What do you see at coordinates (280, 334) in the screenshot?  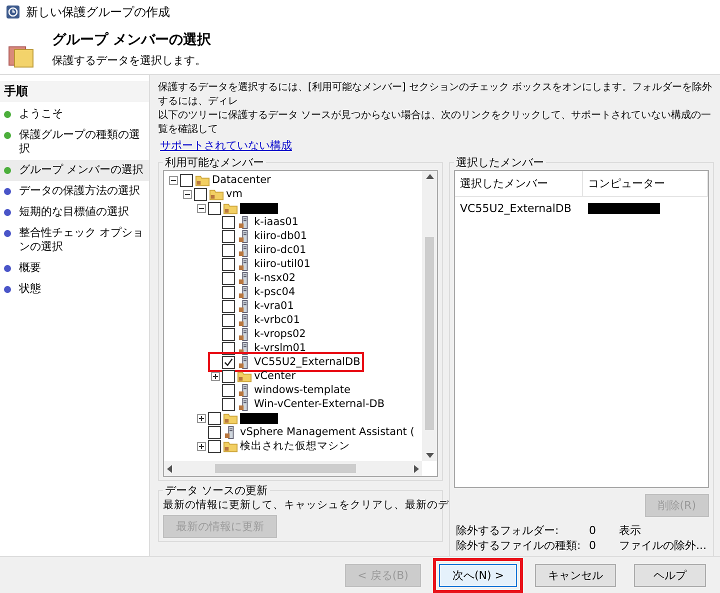 I see `tree-item: k-vrops02` at bounding box center [280, 334].